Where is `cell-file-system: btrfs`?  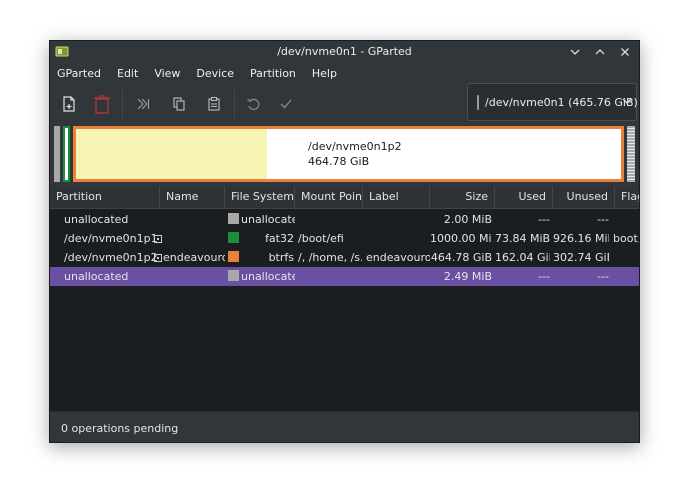
cell-file-system: btrfs is located at coordinates (281, 257).